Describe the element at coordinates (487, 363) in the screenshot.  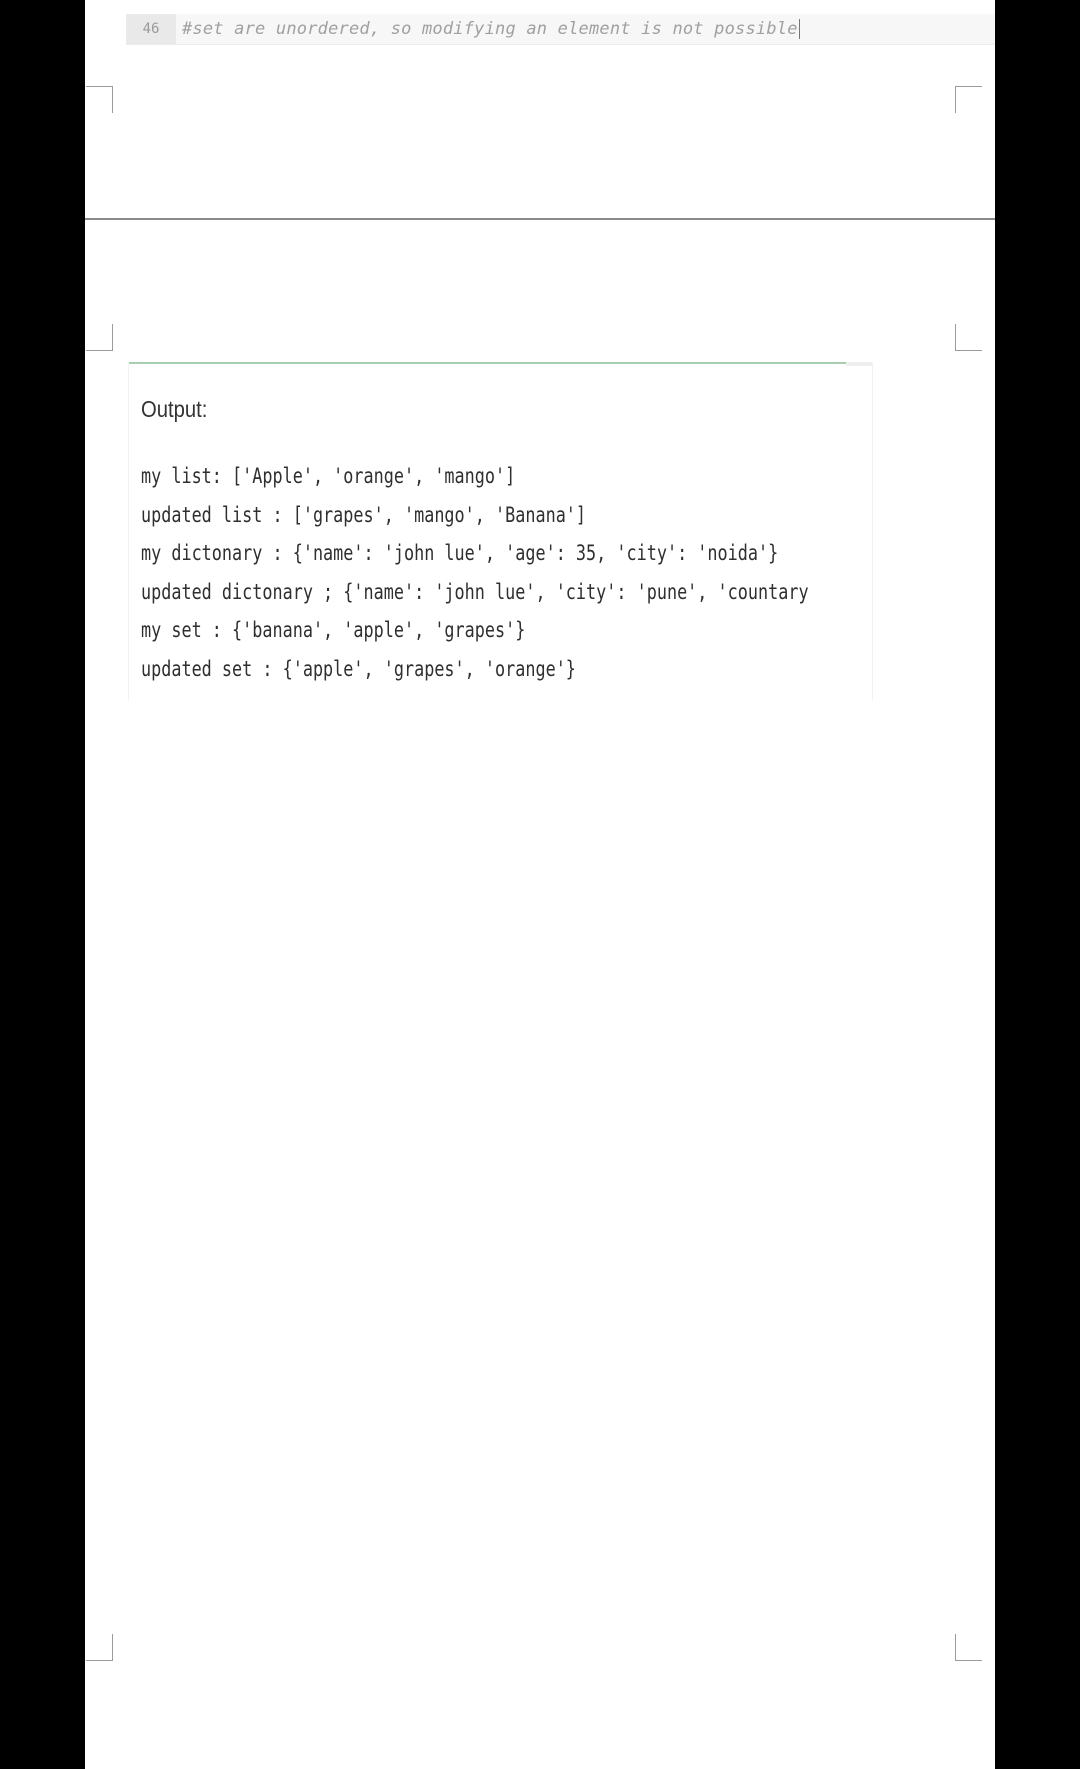
I see `output-top-rule` at that location.